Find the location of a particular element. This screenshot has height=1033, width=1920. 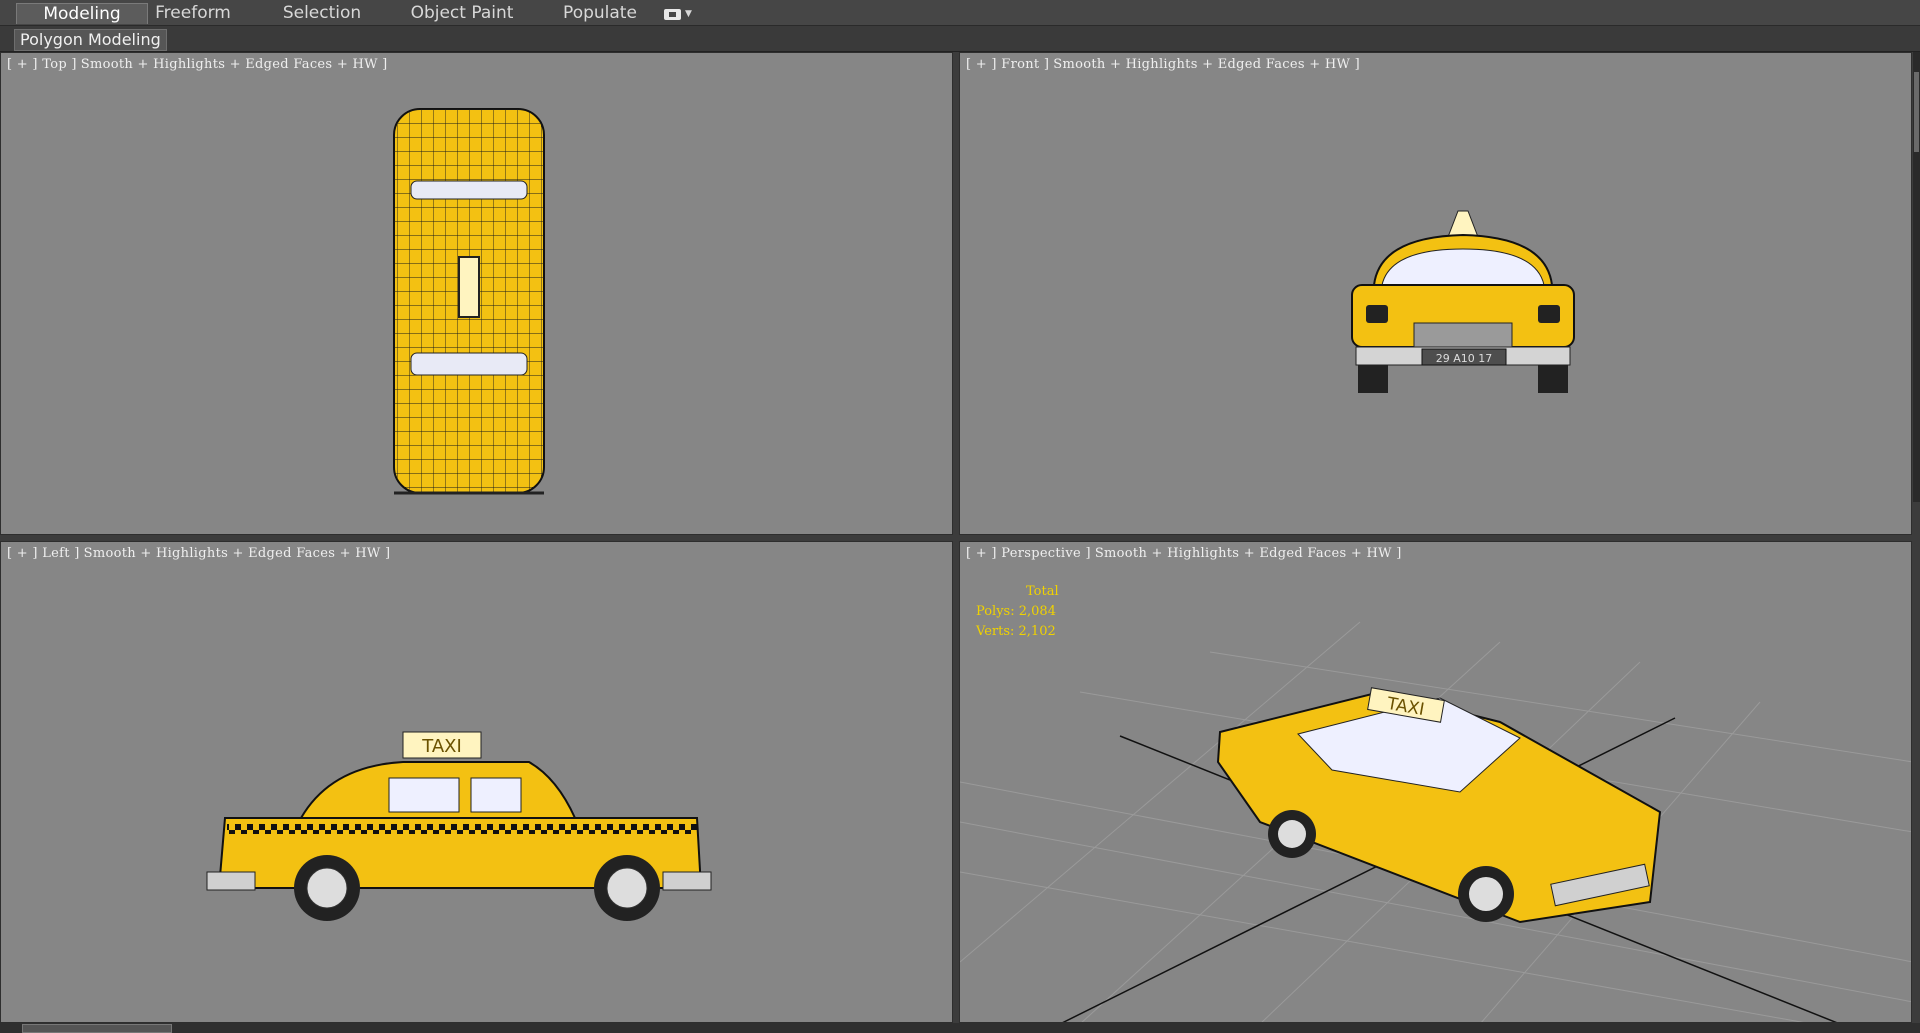

taxi-side-view: TAXI is located at coordinates (459, 826).